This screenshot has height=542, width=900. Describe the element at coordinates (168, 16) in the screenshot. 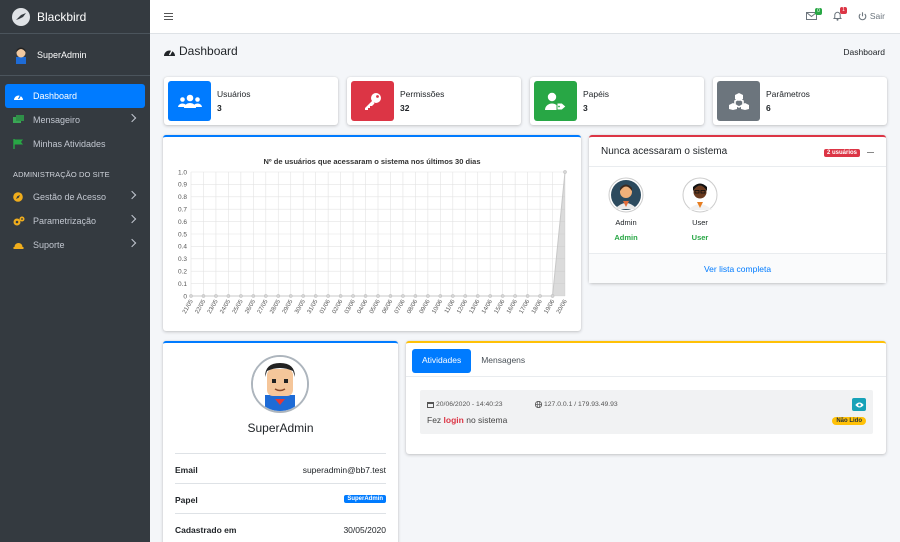

I see `menu-toggle-icon` at that location.